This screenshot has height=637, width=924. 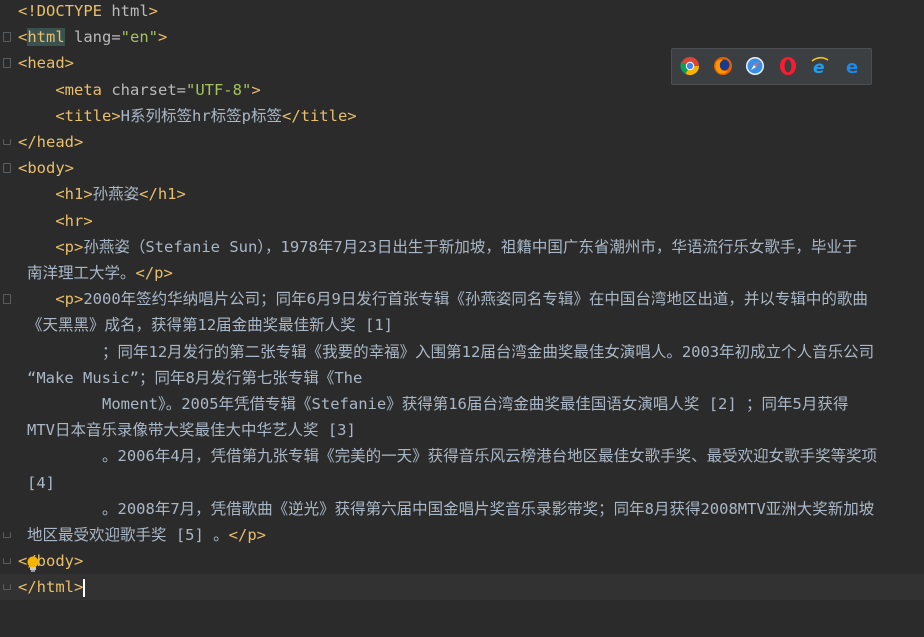 What do you see at coordinates (83, 89) in the screenshot?
I see `code-token: <meta` at bounding box center [83, 89].